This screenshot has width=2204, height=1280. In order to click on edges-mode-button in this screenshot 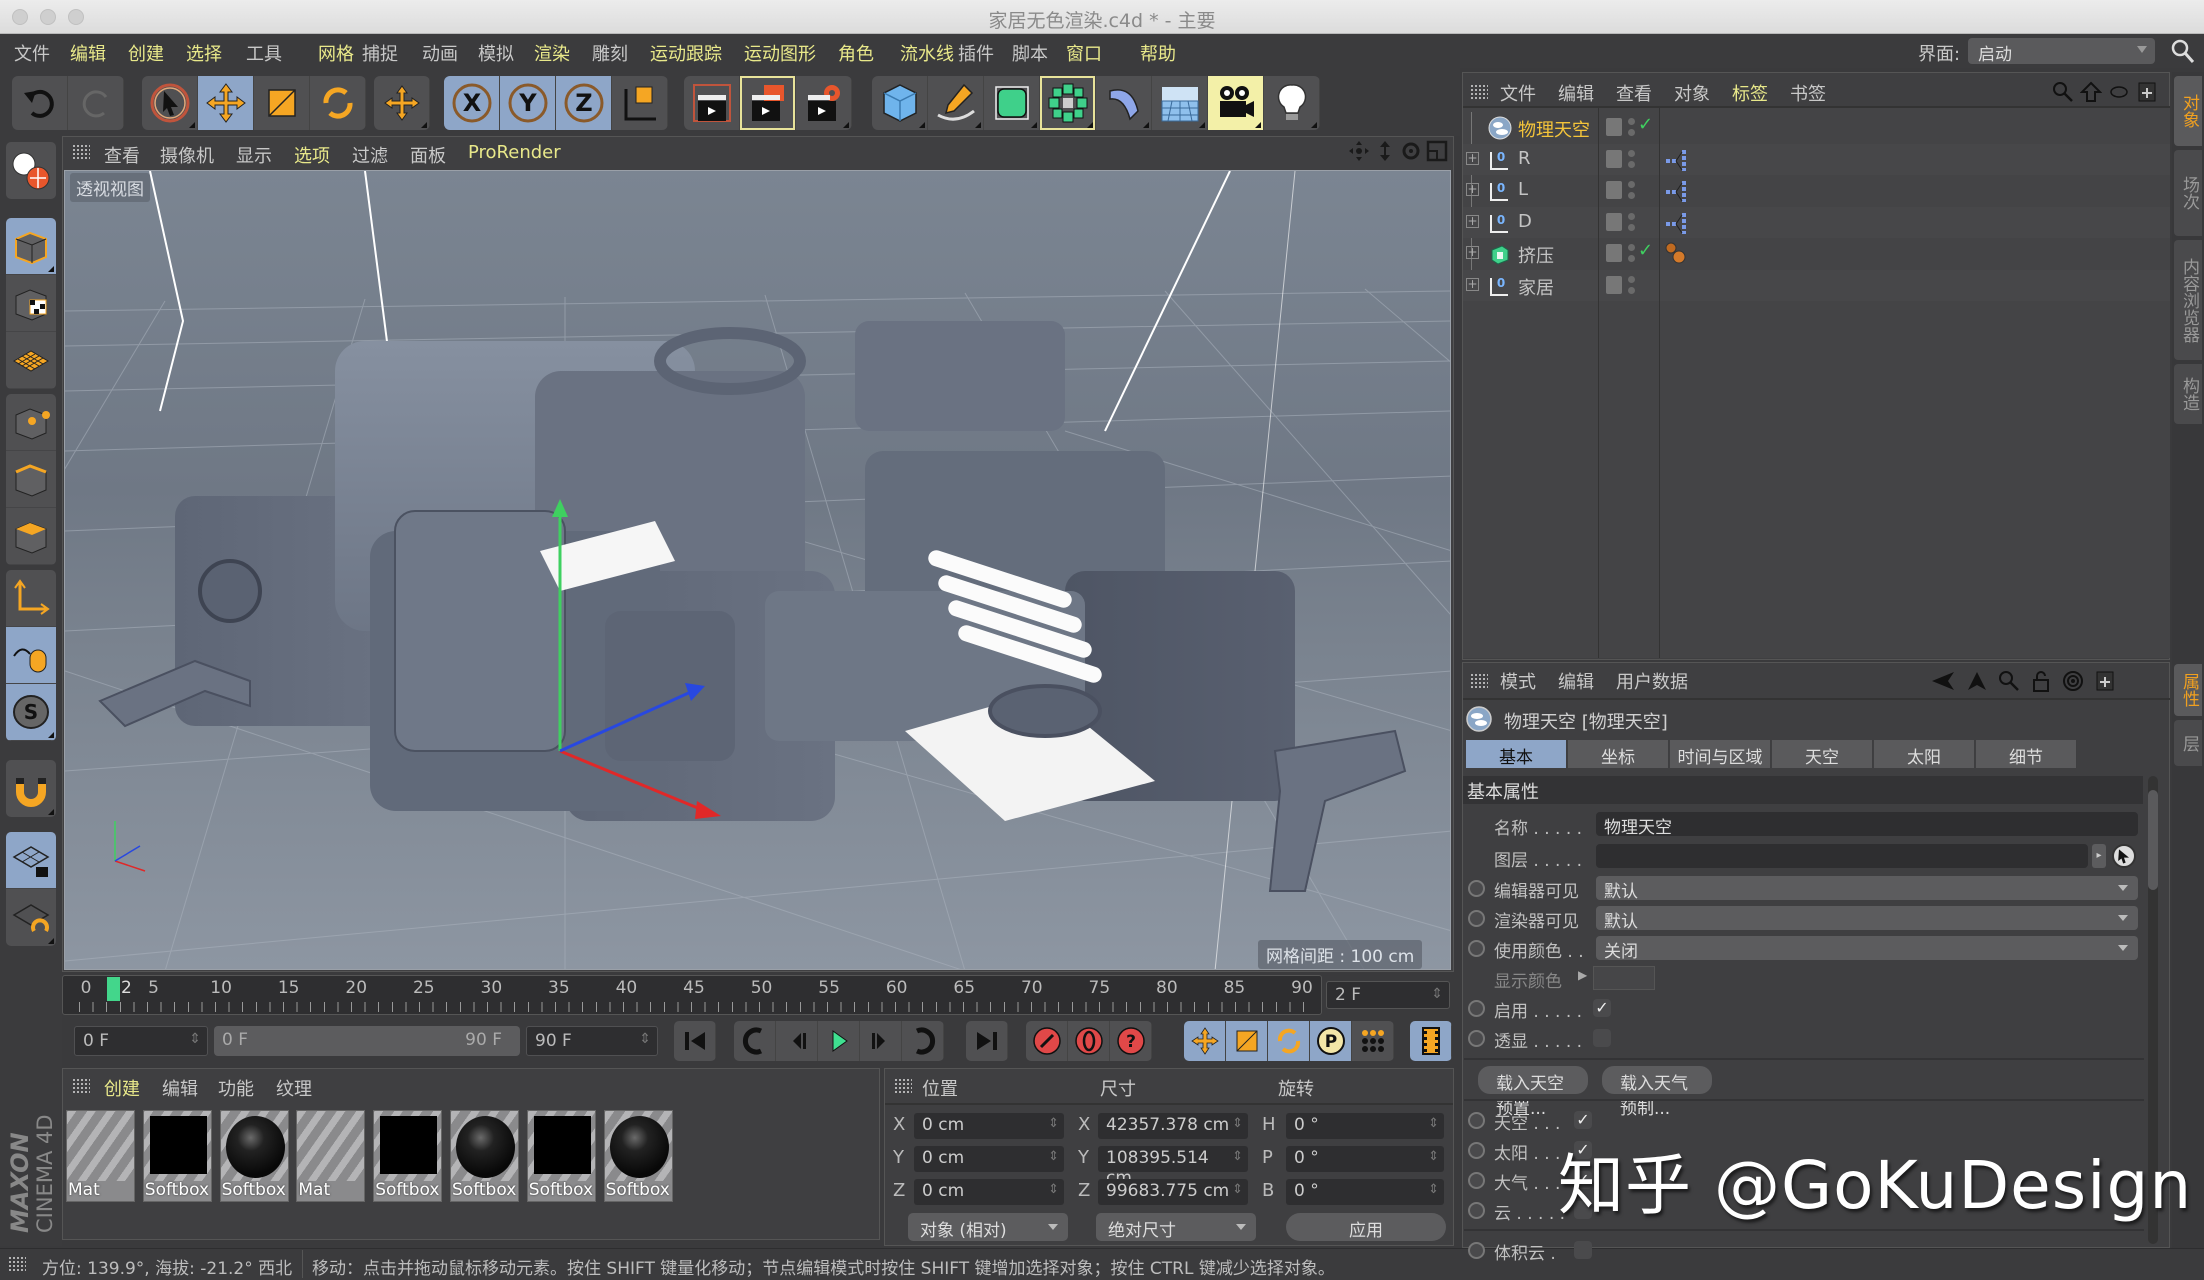, I will do `click(31, 479)`.